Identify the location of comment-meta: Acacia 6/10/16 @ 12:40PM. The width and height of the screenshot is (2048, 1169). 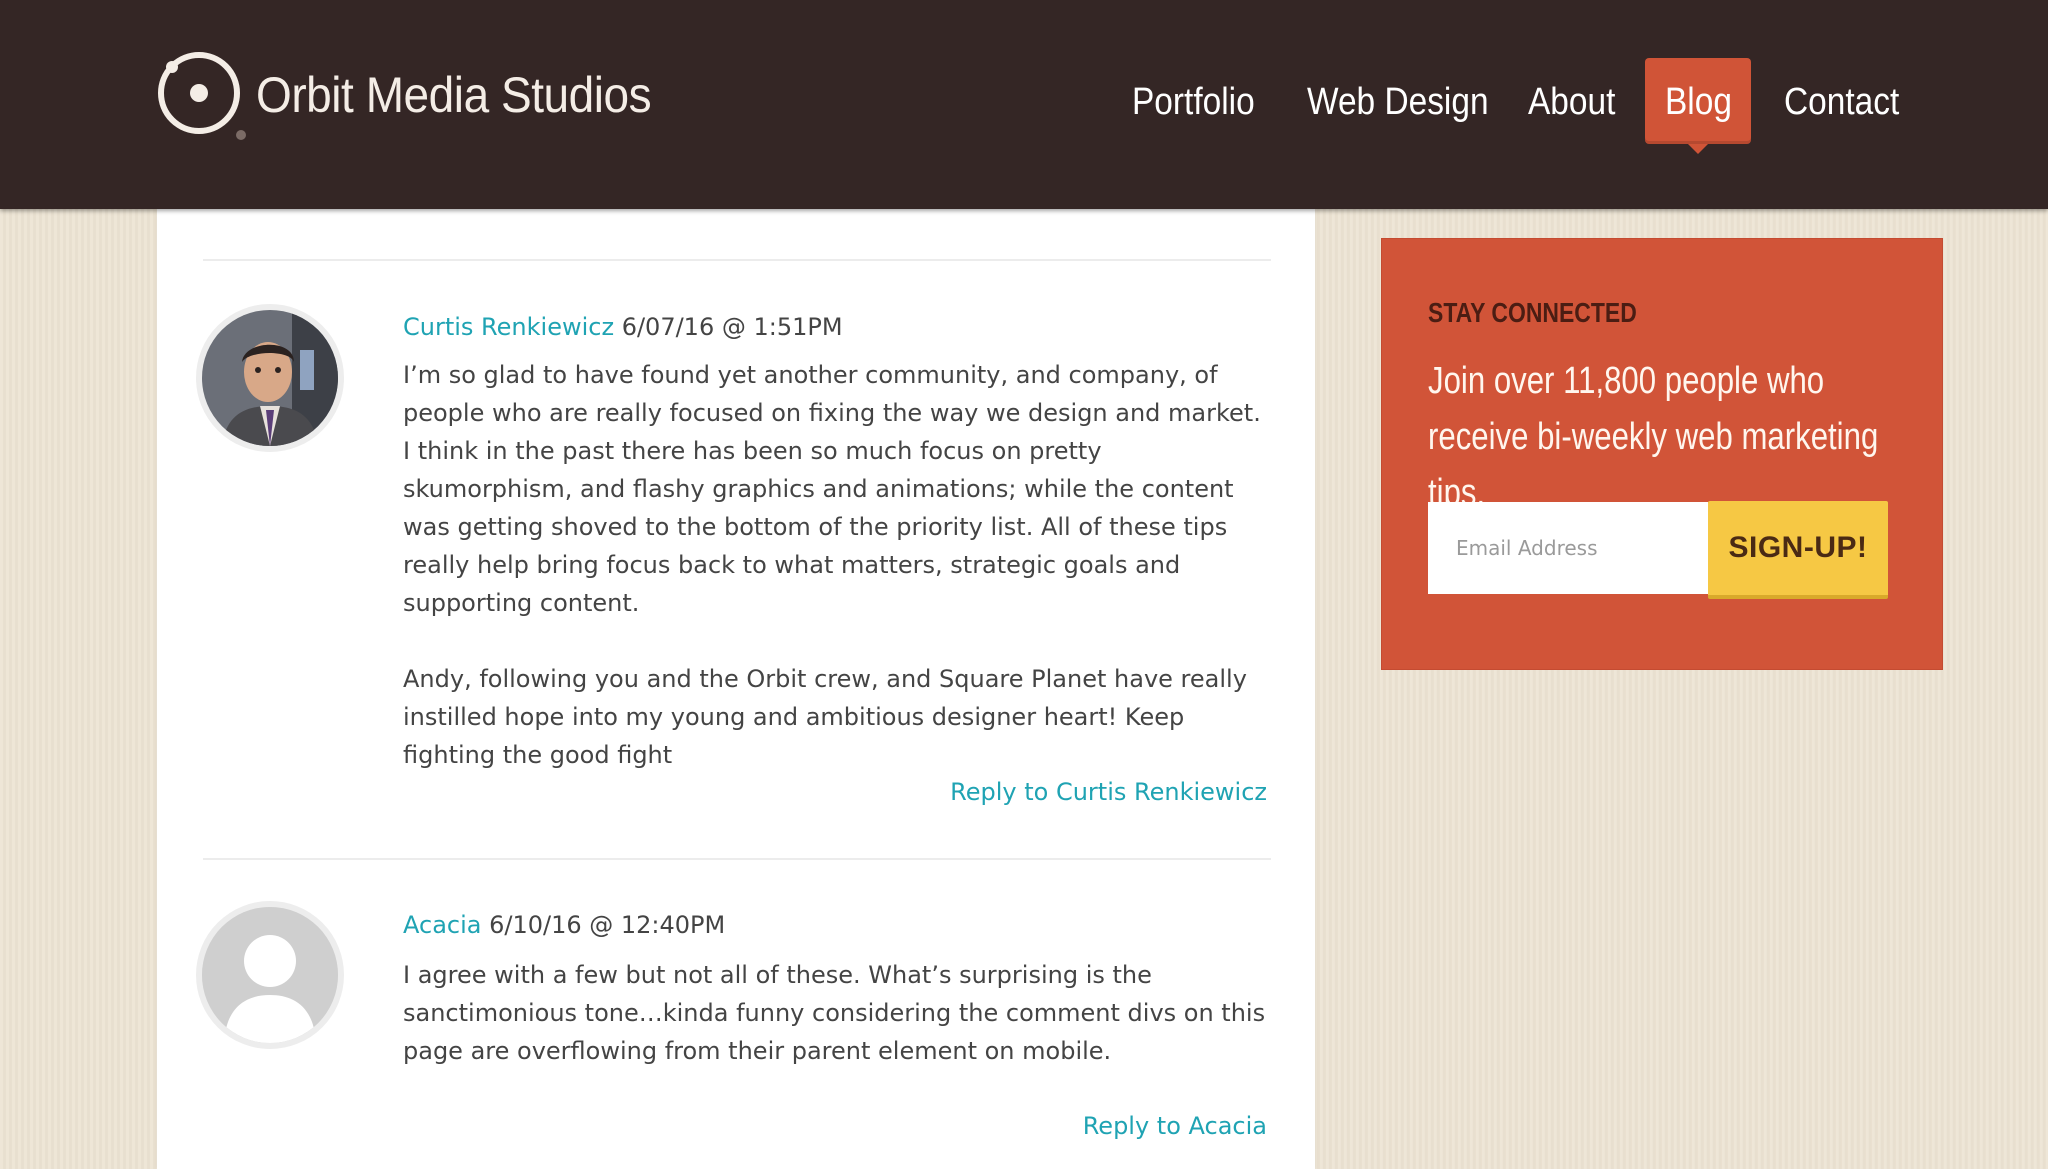
(564, 925).